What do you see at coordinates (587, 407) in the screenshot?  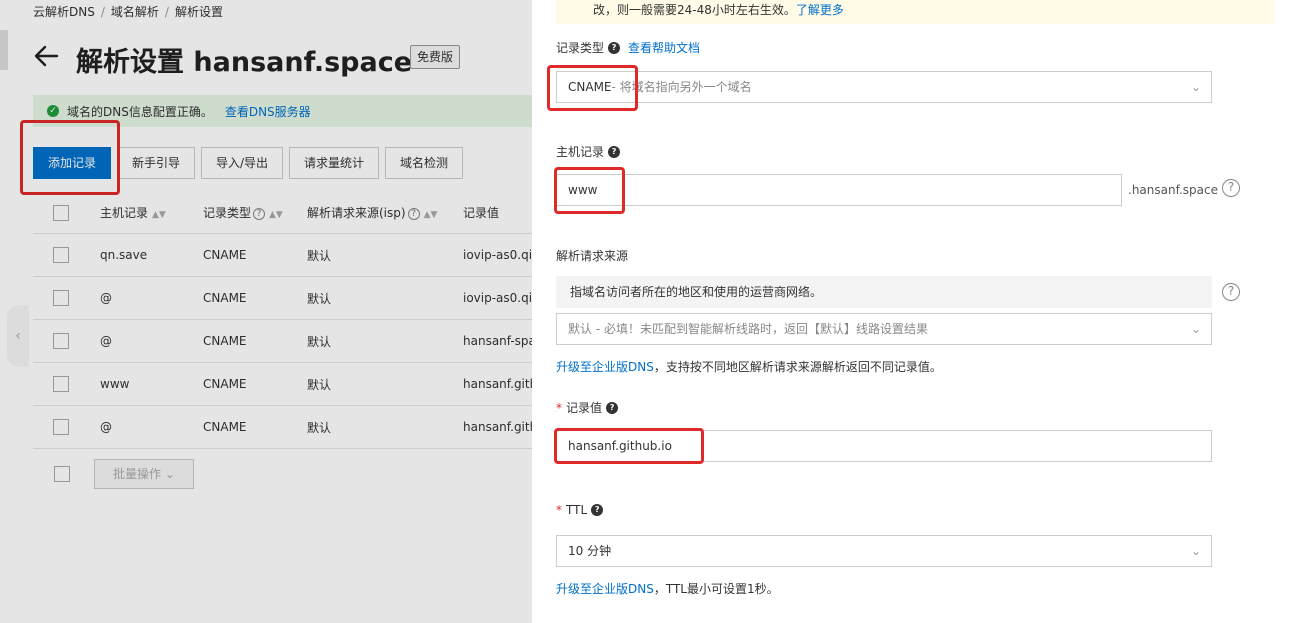 I see `record-value-label: * 记录值?` at bounding box center [587, 407].